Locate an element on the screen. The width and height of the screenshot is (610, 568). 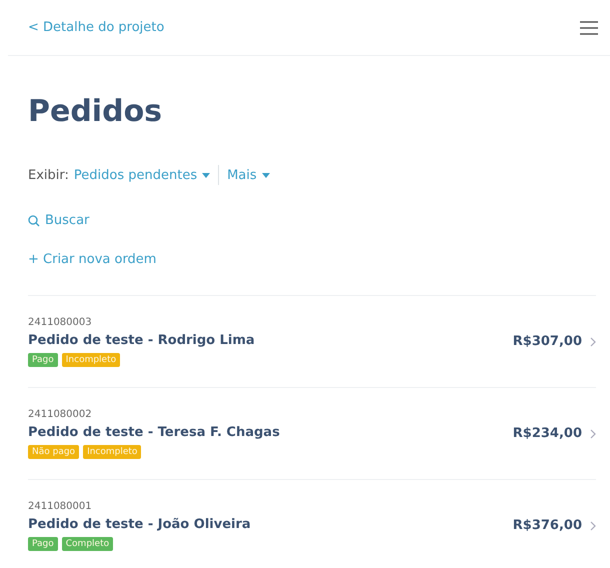
order-id: 2411080002 is located at coordinates (60, 414).